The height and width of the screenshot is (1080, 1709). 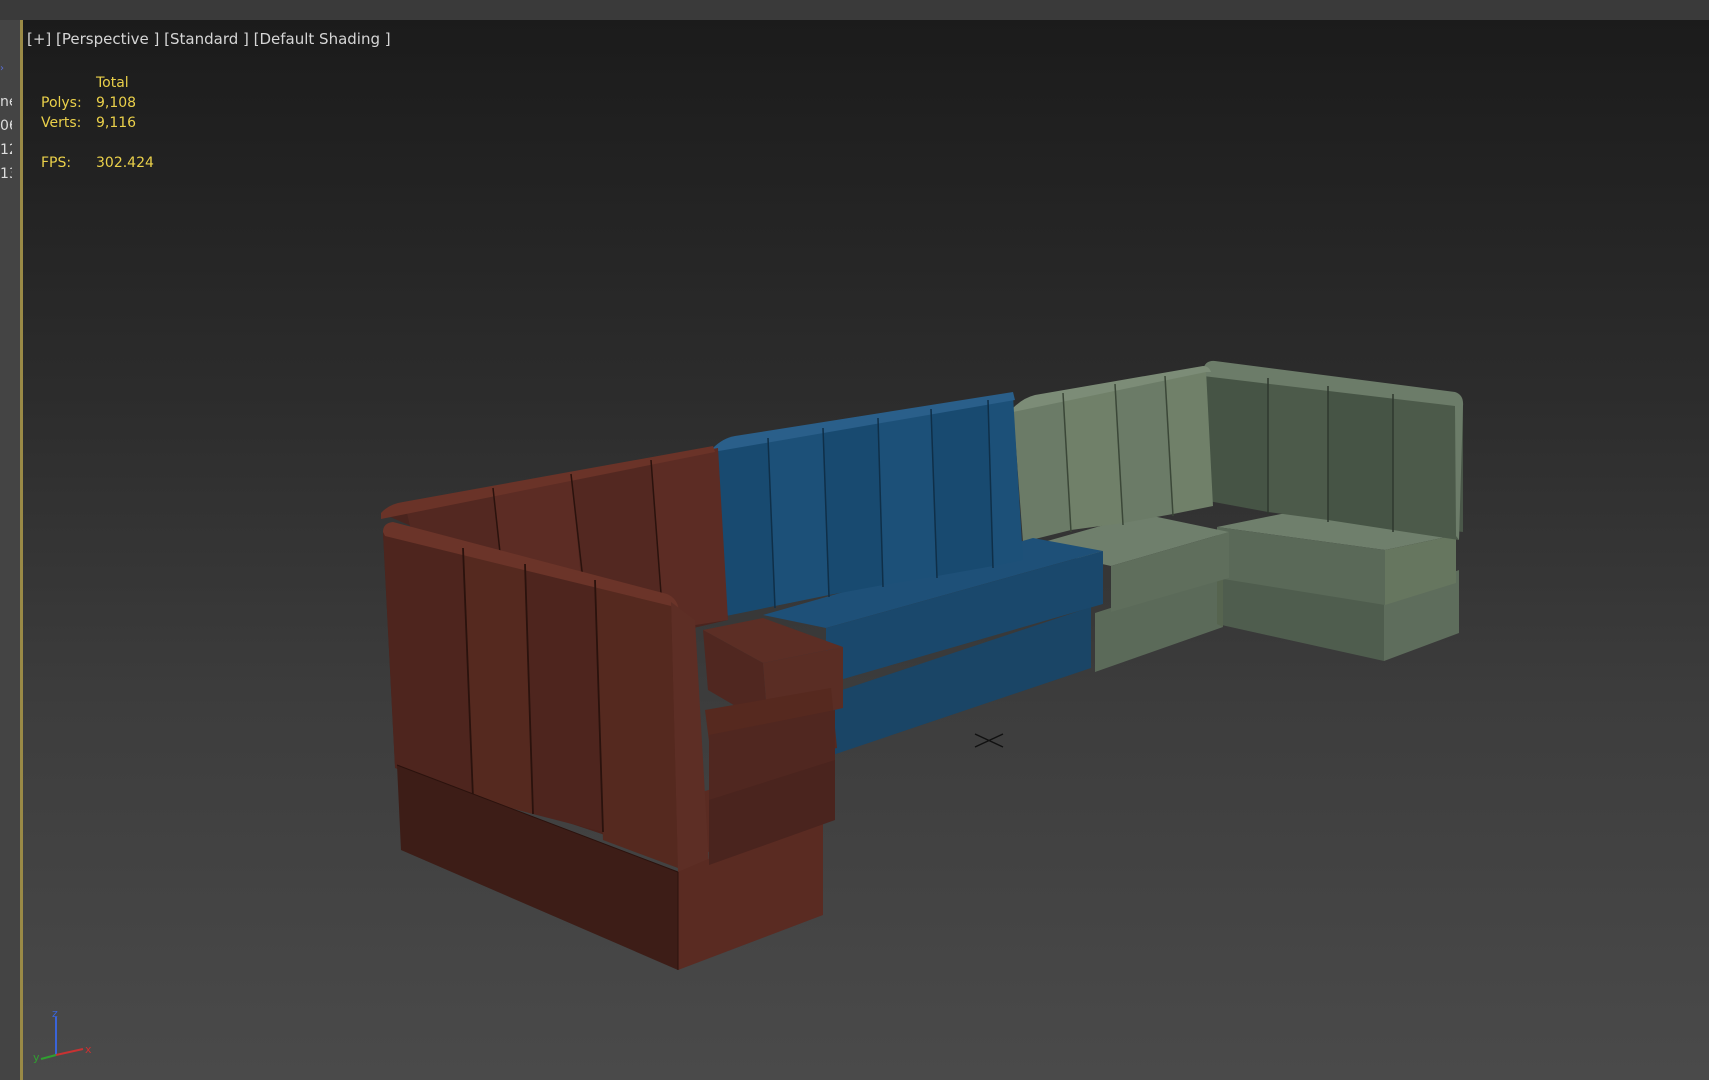 What do you see at coordinates (989, 740) in the screenshot?
I see `pivot-cross-icon` at bounding box center [989, 740].